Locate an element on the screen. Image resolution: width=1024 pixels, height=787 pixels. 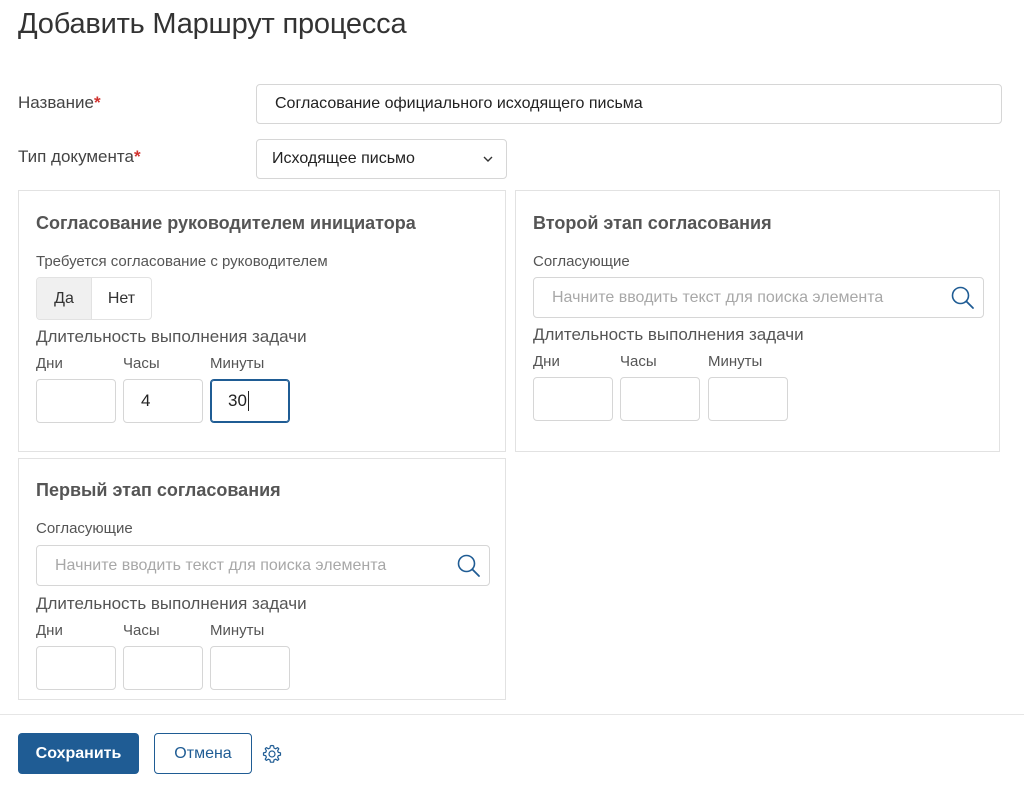
minutes-input: 30 is located at coordinates (250, 401).